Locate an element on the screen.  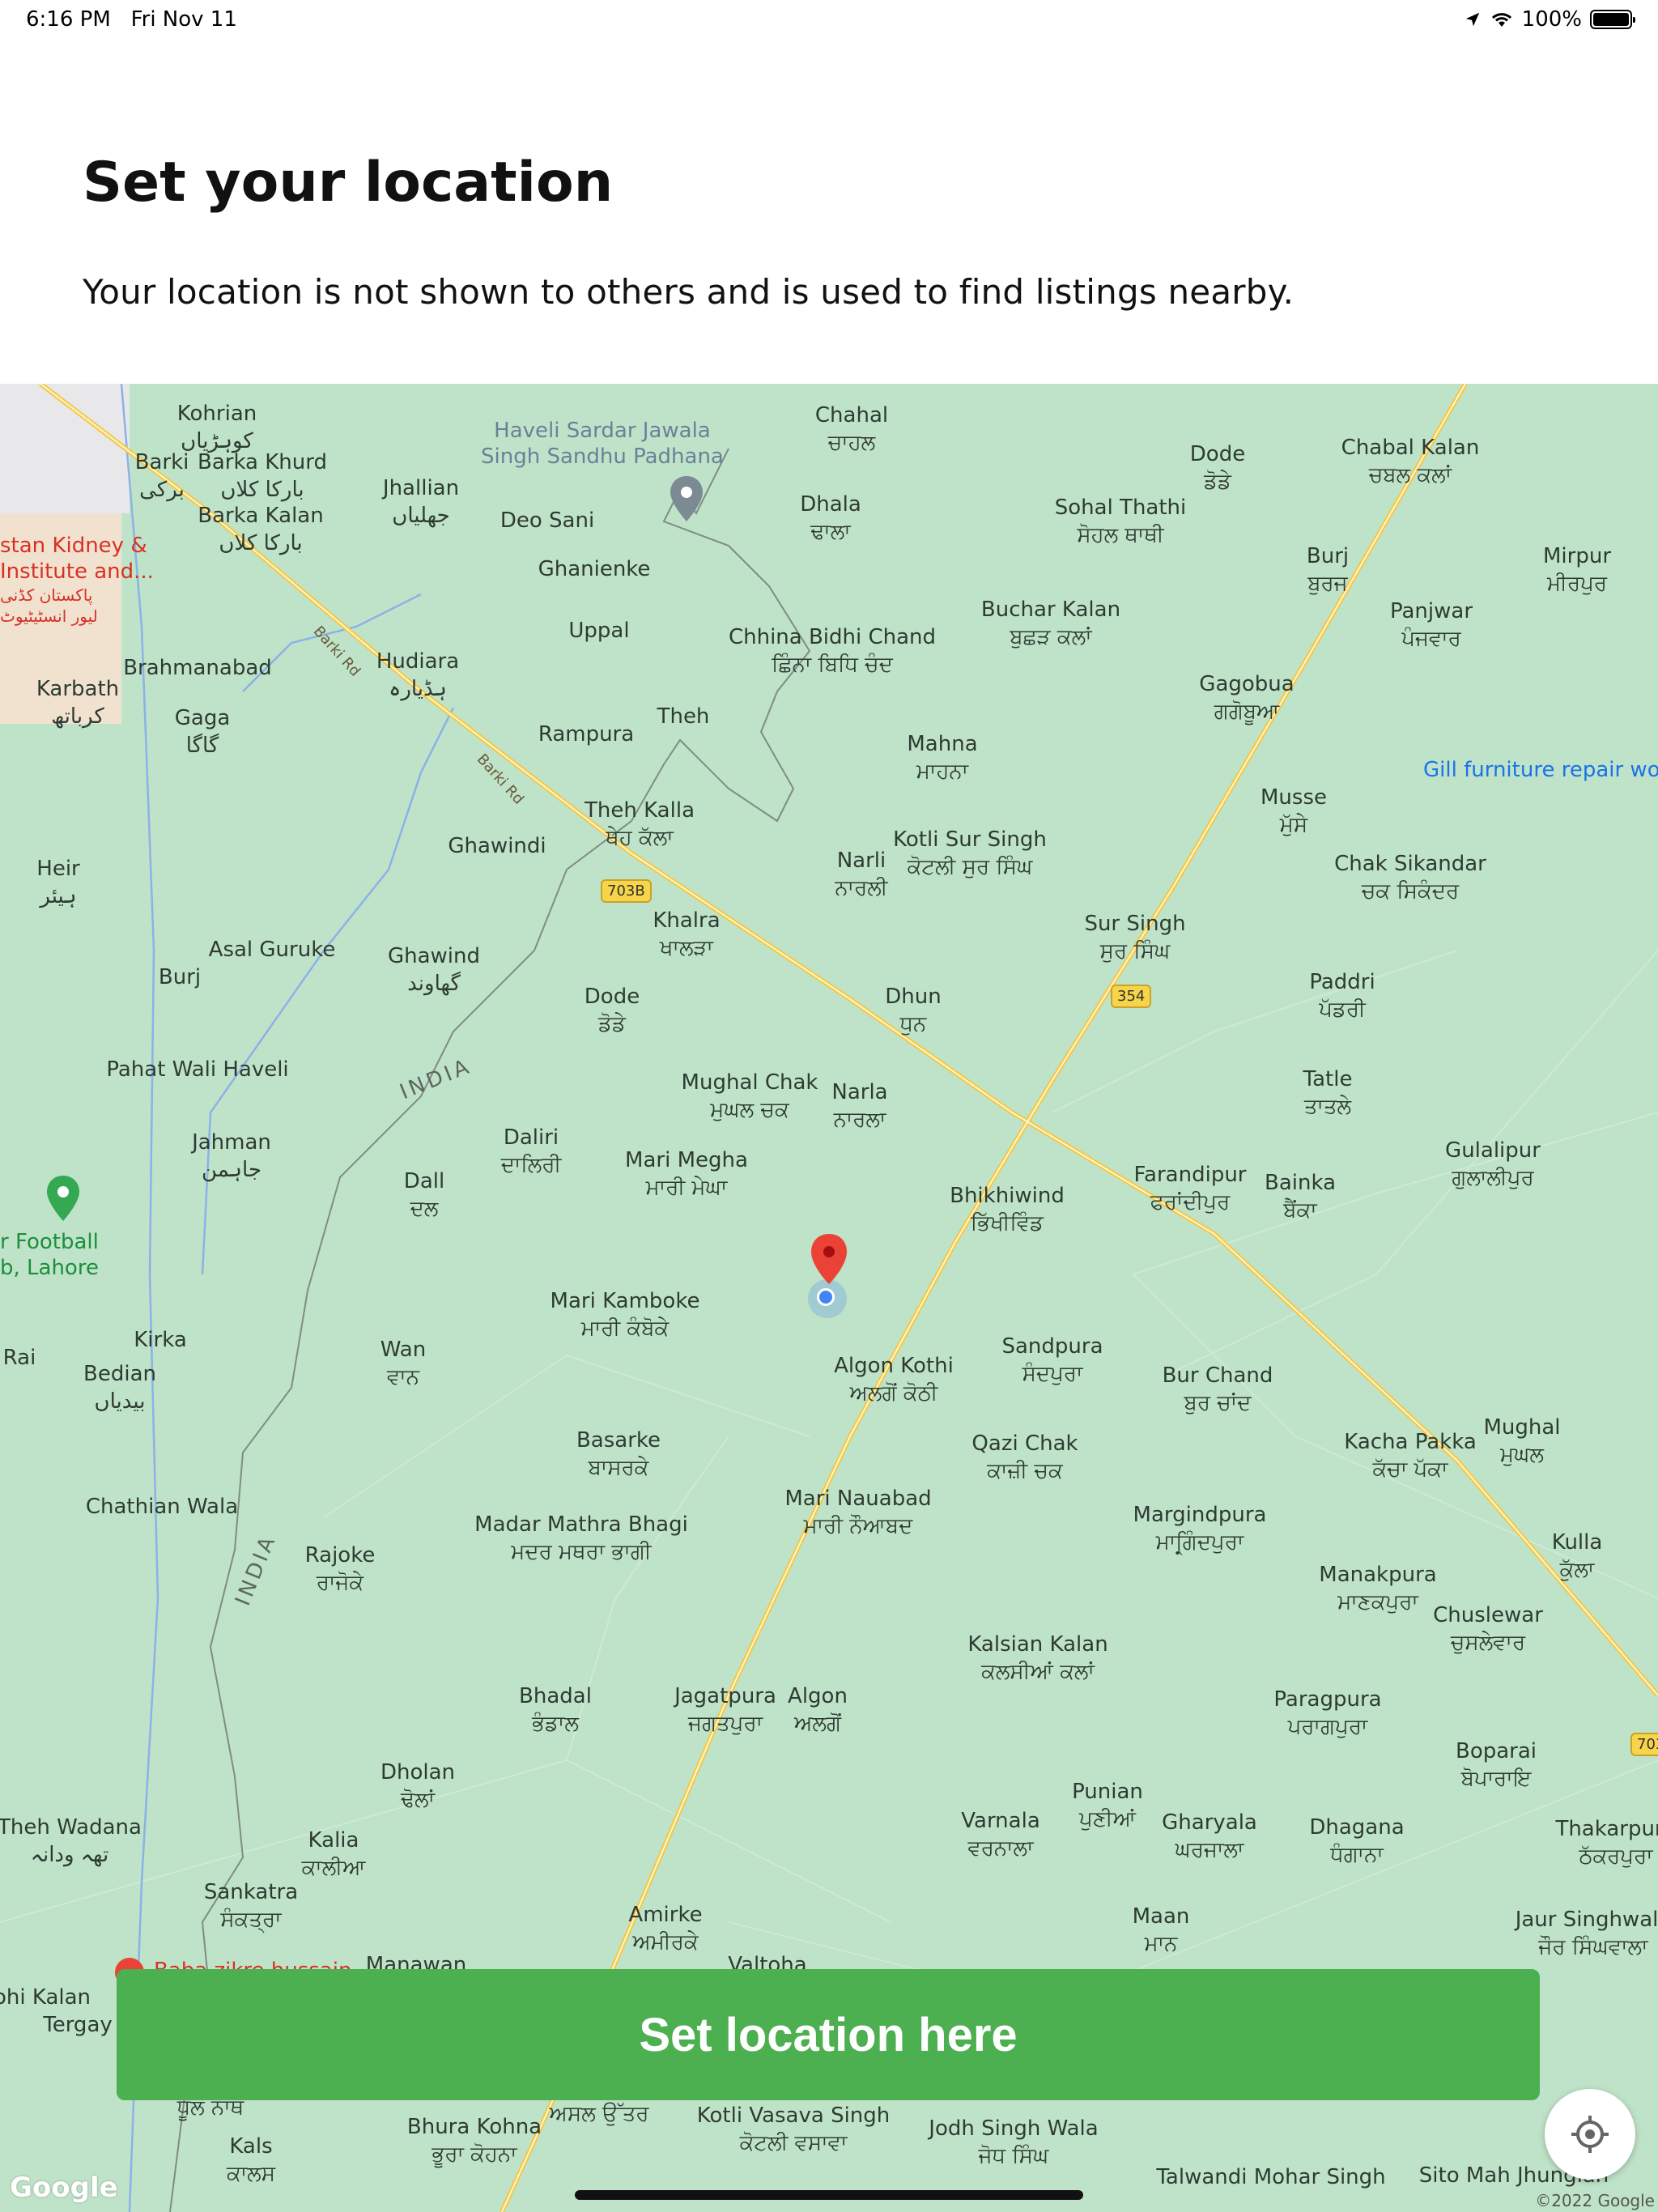
map-place-local-name: ਅਲਗੋਂ is located at coordinates (817, 1724).